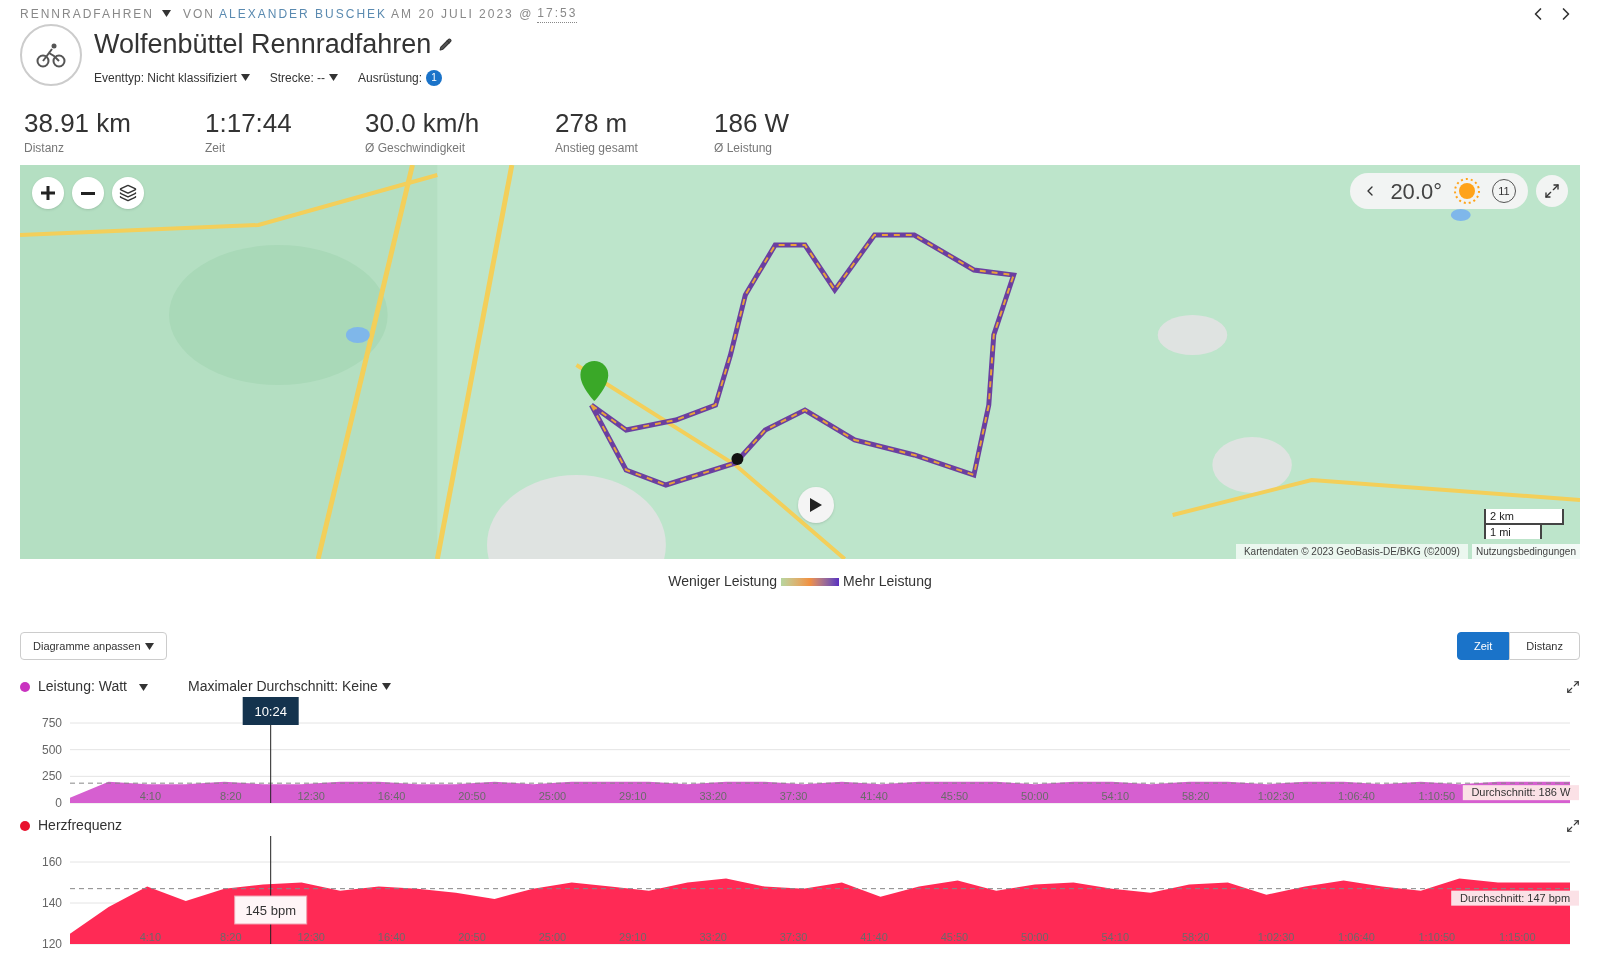  Describe the element at coordinates (51, 776) in the screenshot. I see `y-tick-label: 250` at that location.